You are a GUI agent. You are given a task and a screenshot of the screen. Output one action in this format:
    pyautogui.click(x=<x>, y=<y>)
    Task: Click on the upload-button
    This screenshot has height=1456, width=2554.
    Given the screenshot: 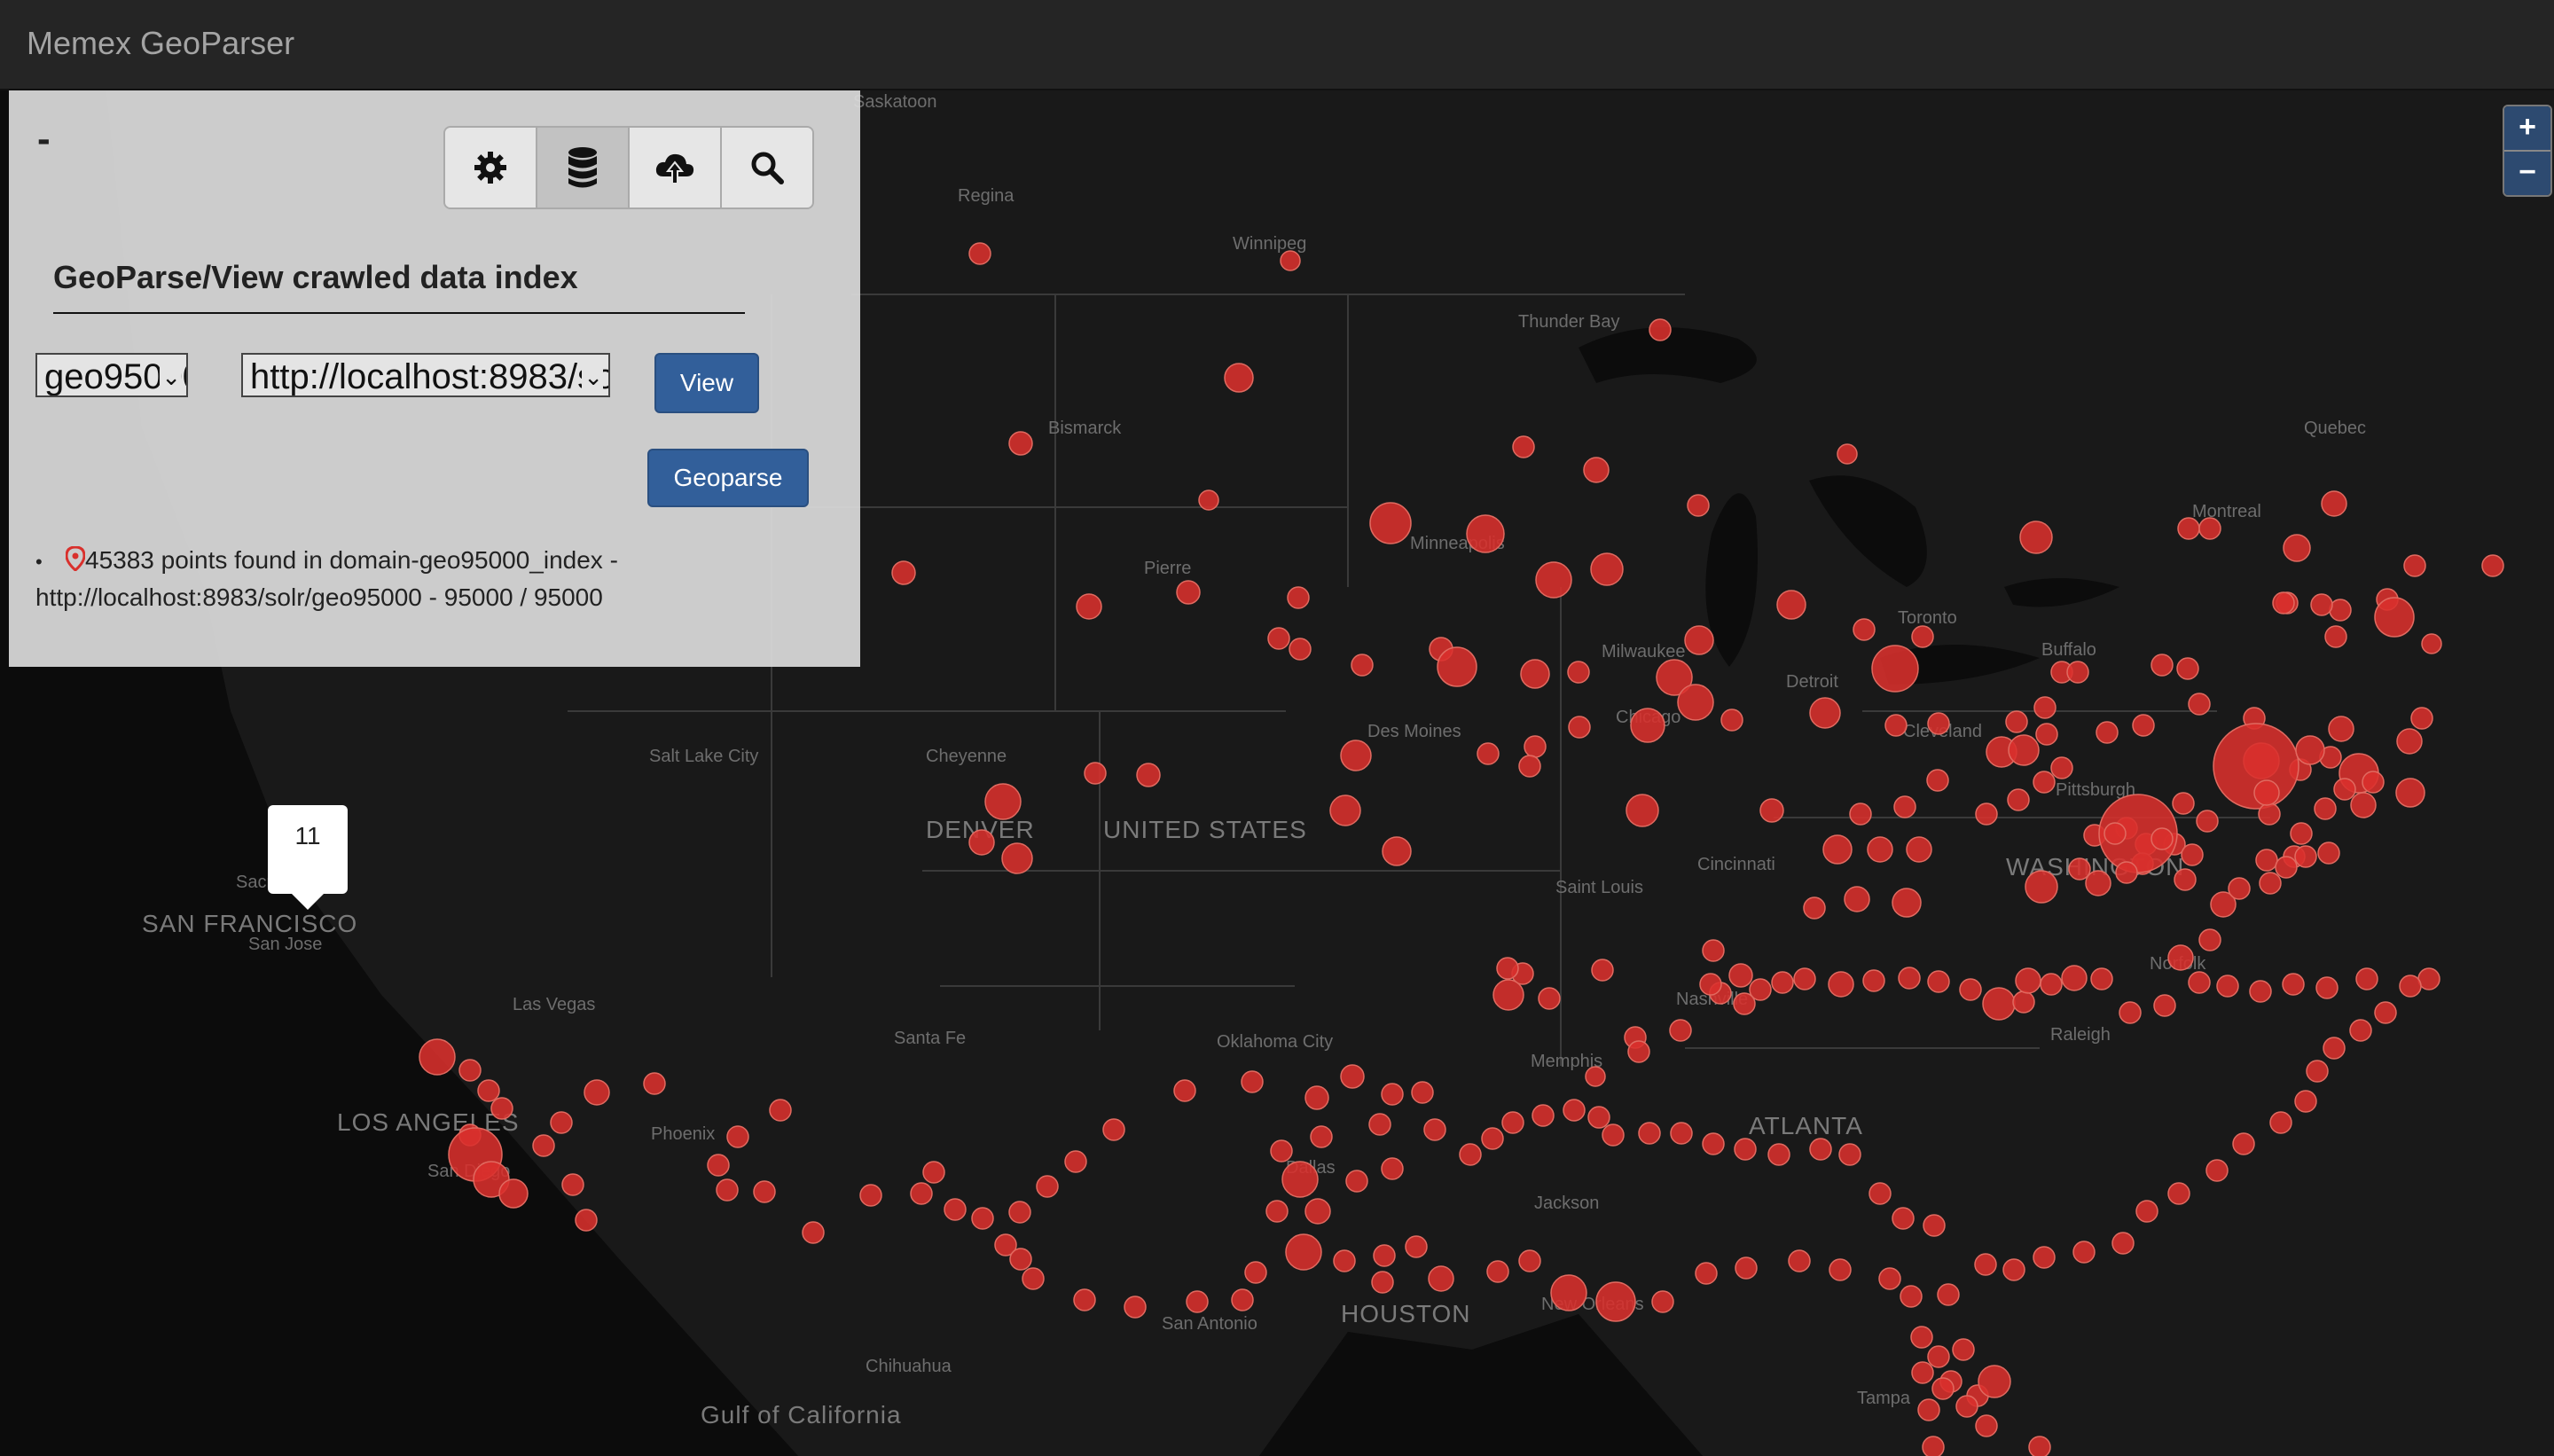 What is the action you would take?
    pyautogui.click(x=674, y=167)
    